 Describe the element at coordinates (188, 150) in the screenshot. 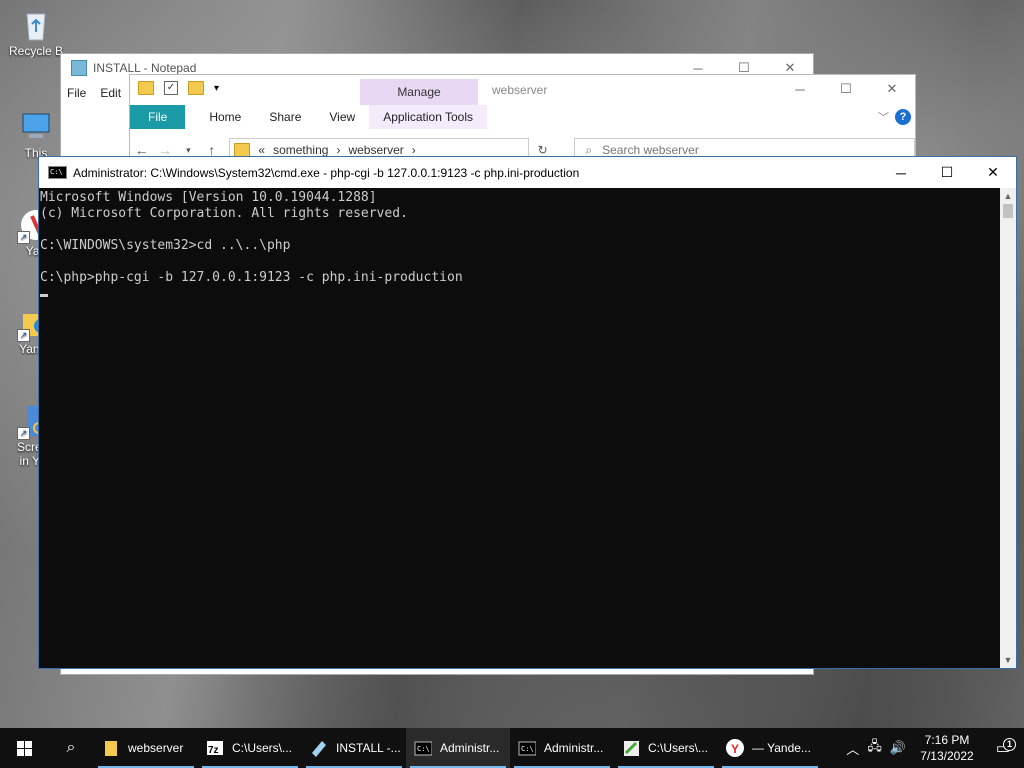

I see `recent-locations-icon: ▾` at that location.